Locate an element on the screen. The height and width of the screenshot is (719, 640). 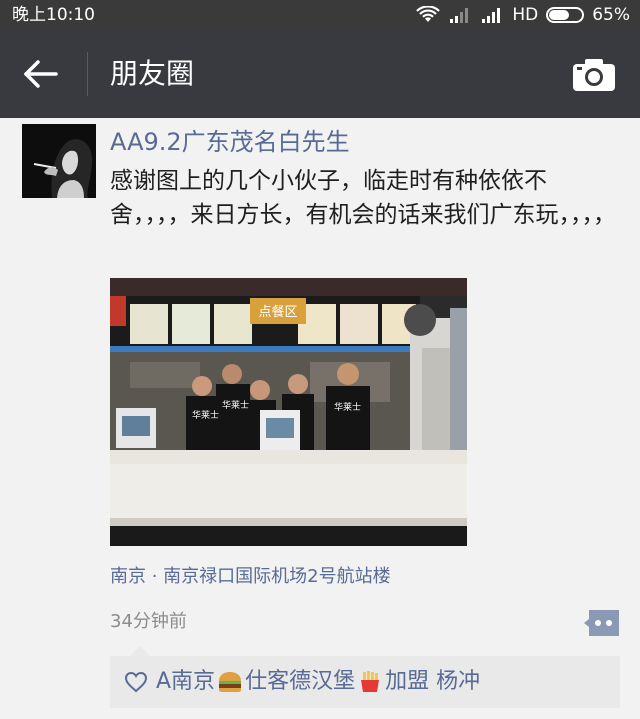
battery-icon is located at coordinates (565, 15).